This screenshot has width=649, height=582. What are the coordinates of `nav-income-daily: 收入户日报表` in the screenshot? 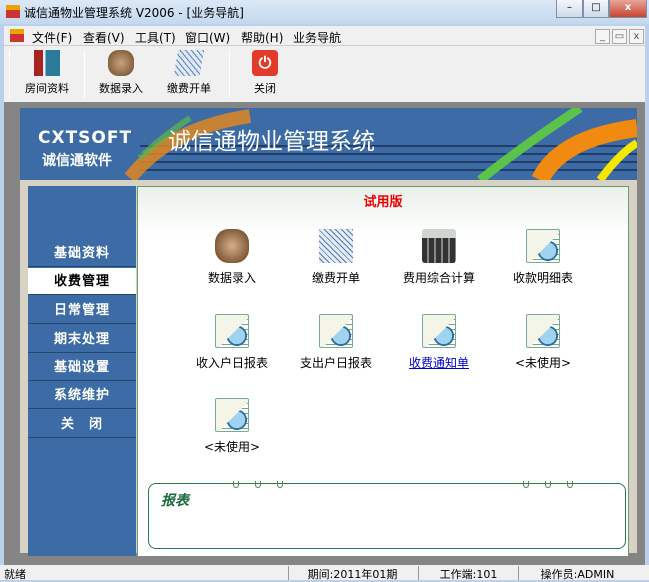 It's located at (232, 342).